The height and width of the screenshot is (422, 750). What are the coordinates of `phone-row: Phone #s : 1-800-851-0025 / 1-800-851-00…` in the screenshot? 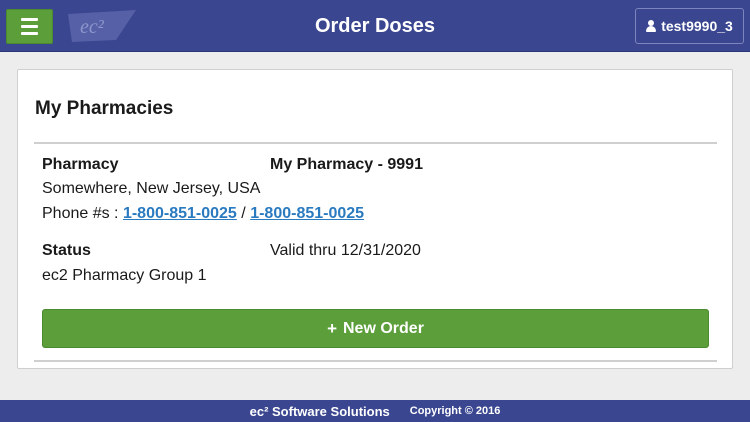 It's located at (203, 214).